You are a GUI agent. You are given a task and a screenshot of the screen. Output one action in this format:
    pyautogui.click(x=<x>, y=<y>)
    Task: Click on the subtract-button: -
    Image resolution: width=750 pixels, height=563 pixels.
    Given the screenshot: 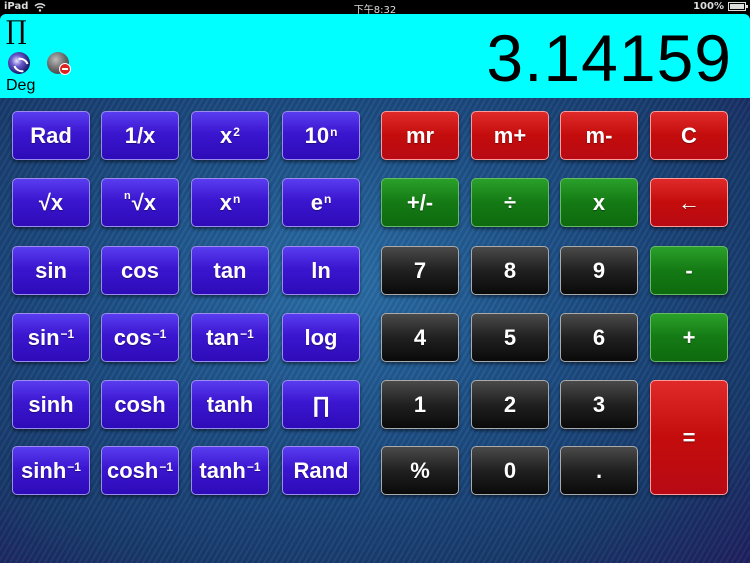 What is the action you would take?
    pyautogui.click(x=689, y=270)
    